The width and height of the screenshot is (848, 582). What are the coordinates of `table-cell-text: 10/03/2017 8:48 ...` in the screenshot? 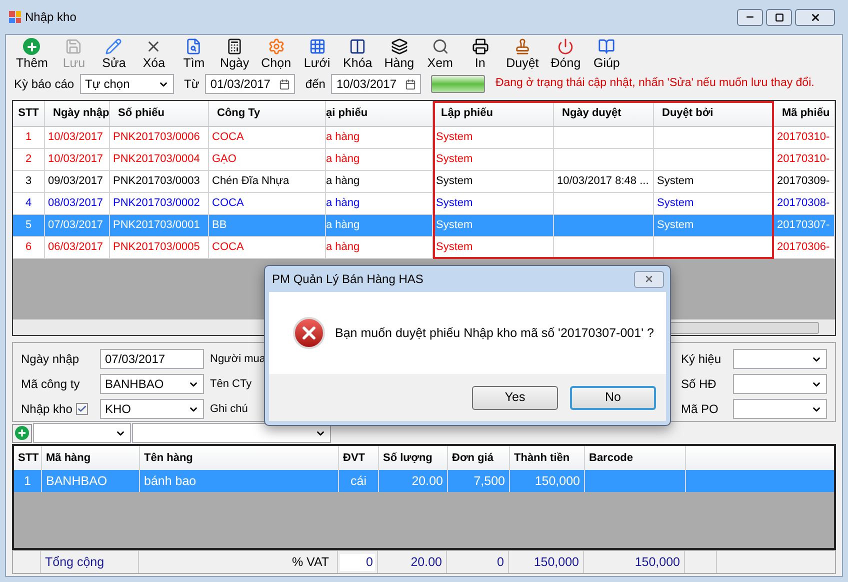 It's located at (603, 182).